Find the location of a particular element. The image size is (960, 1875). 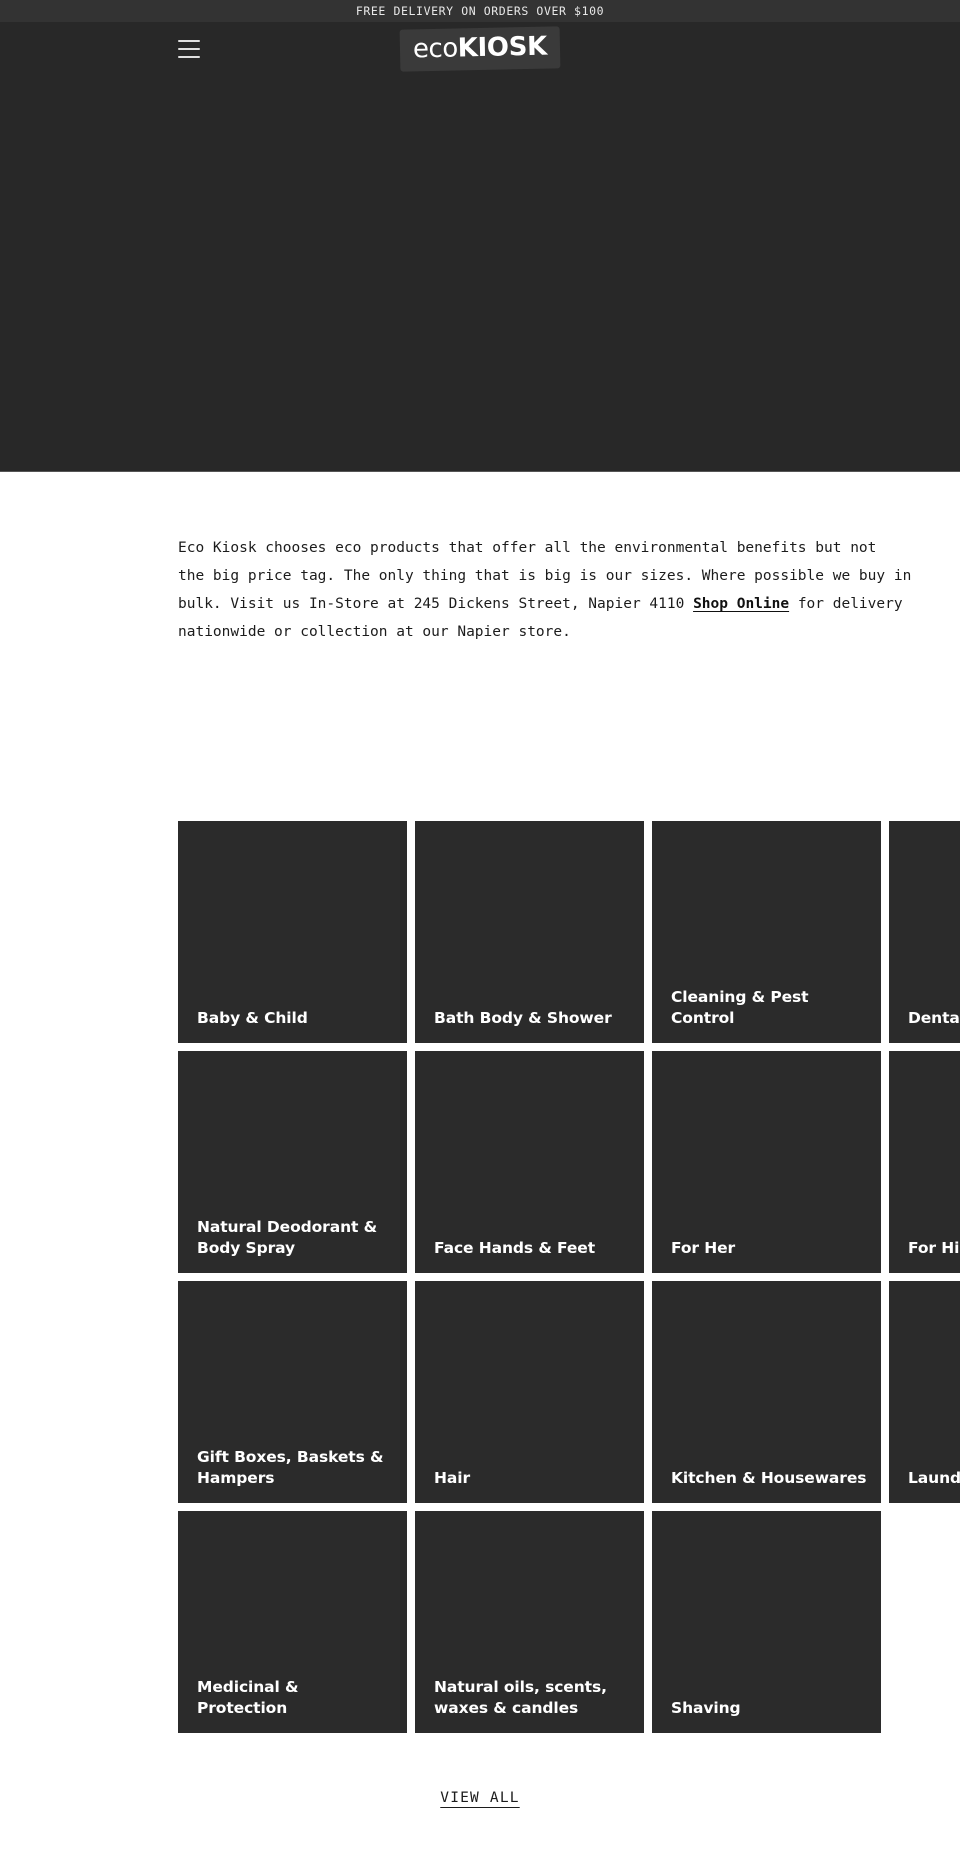

view-all-section: VIEW ALL is located at coordinates (480, 1798).